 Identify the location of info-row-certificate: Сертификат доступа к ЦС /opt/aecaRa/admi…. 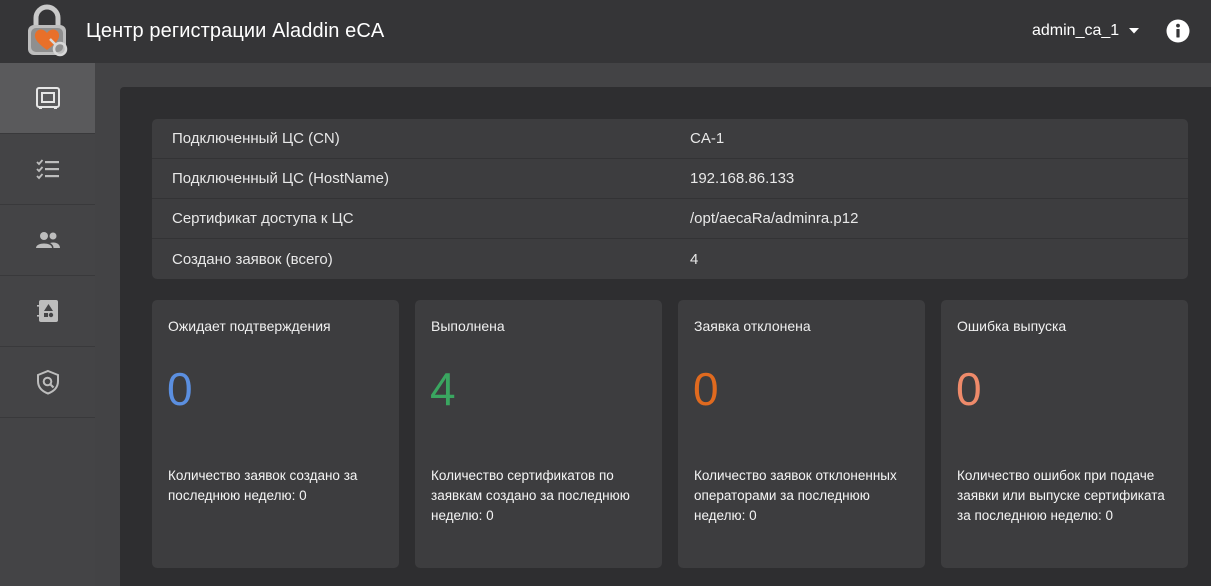
(670, 219).